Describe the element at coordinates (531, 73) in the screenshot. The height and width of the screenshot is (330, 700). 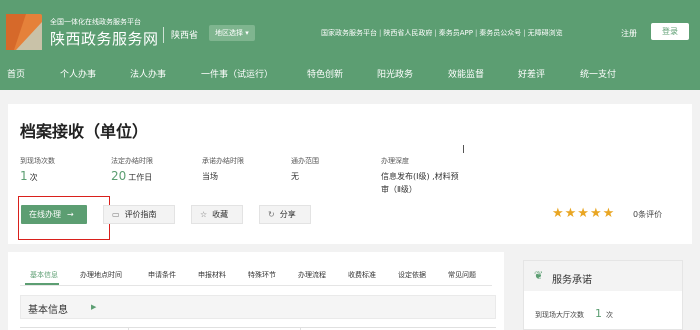
I see `nav-item-evaluation: 好差评` at that location.